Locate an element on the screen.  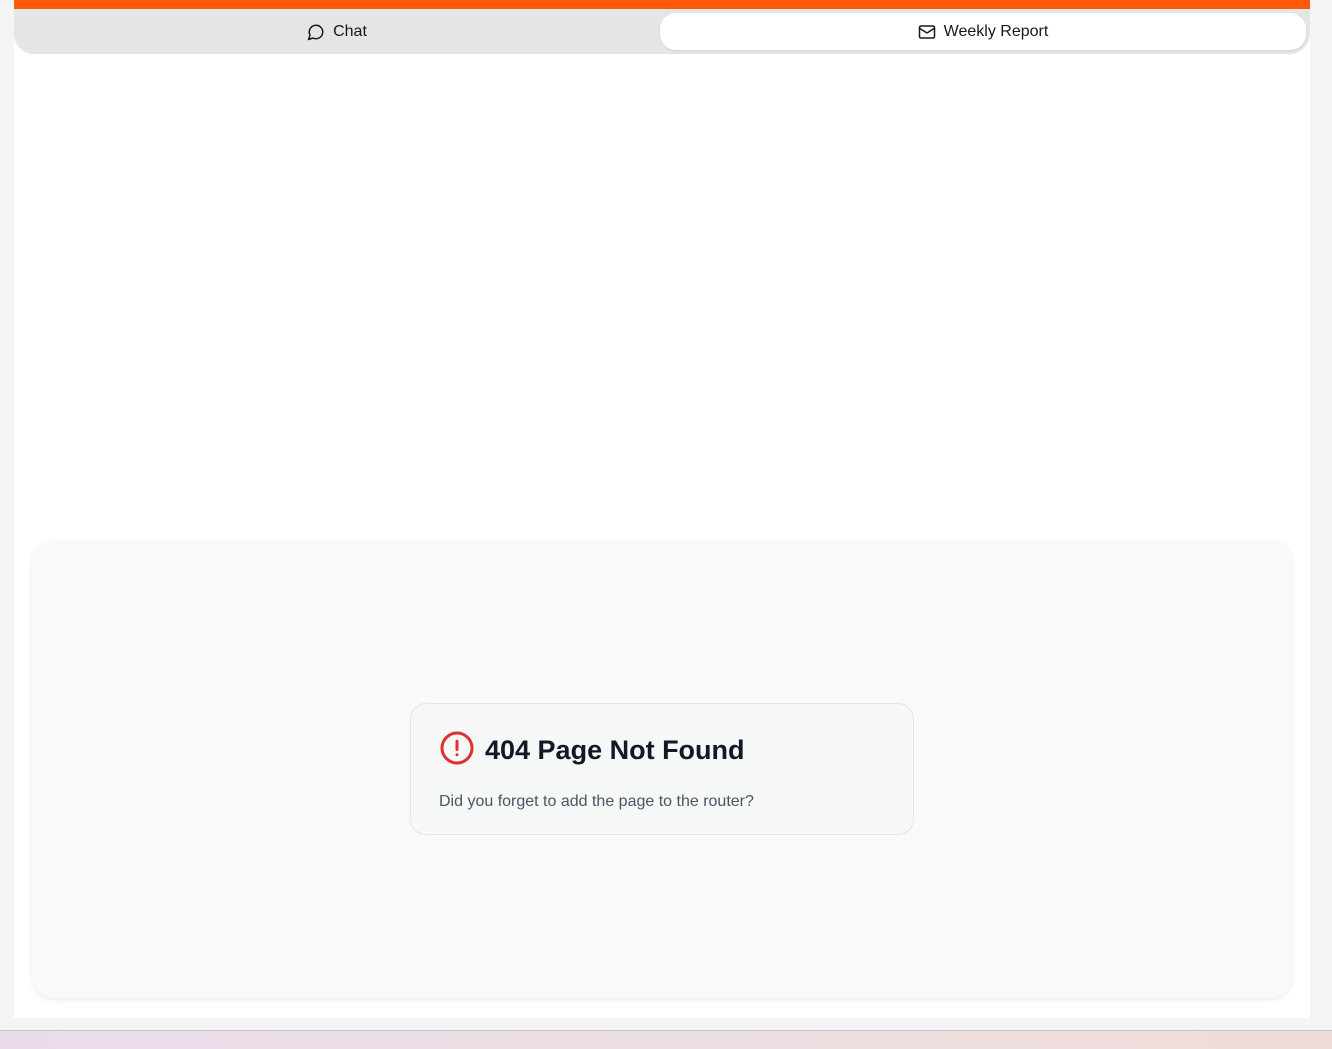
tab-weekly-report: Weekly Report is located at coordinates (983, 31).